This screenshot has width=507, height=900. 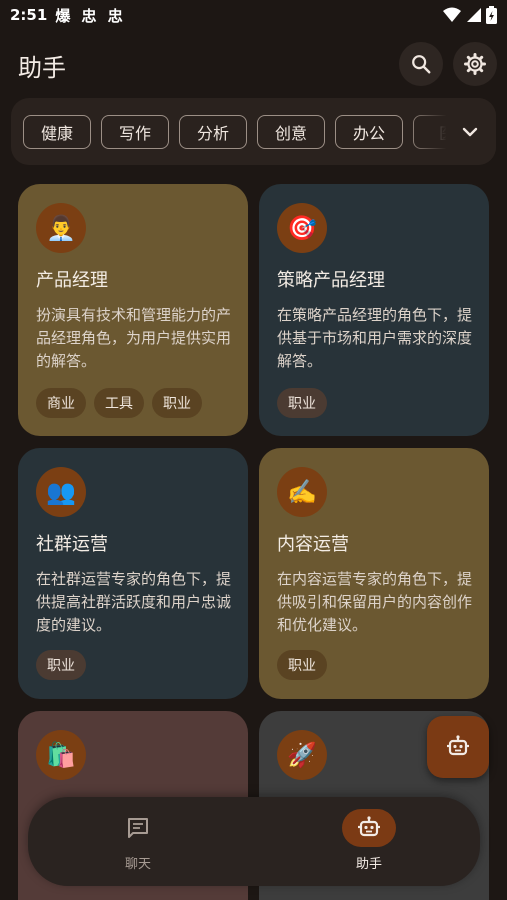 I want to click on search-icon, so click(x=421, y=64).